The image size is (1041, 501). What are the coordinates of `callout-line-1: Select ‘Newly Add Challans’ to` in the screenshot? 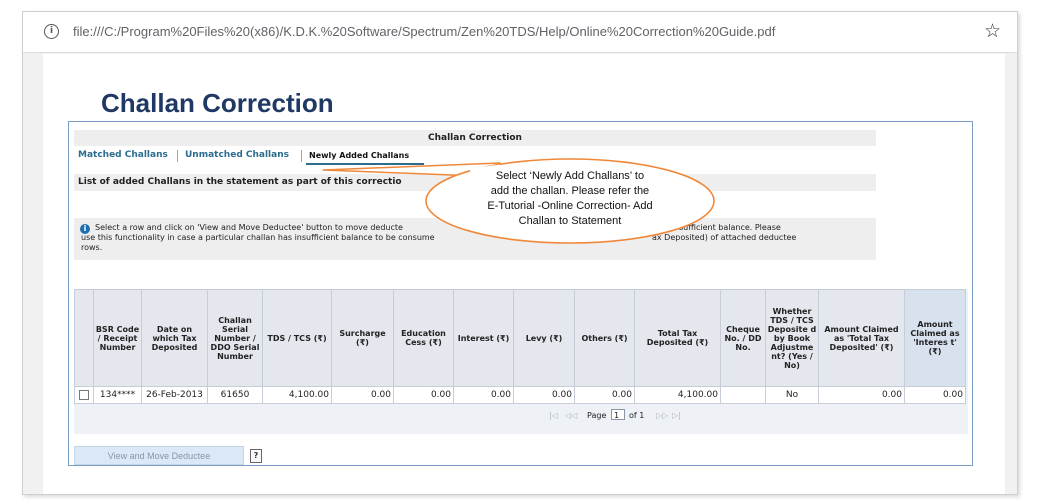 It's located at (570, 176).